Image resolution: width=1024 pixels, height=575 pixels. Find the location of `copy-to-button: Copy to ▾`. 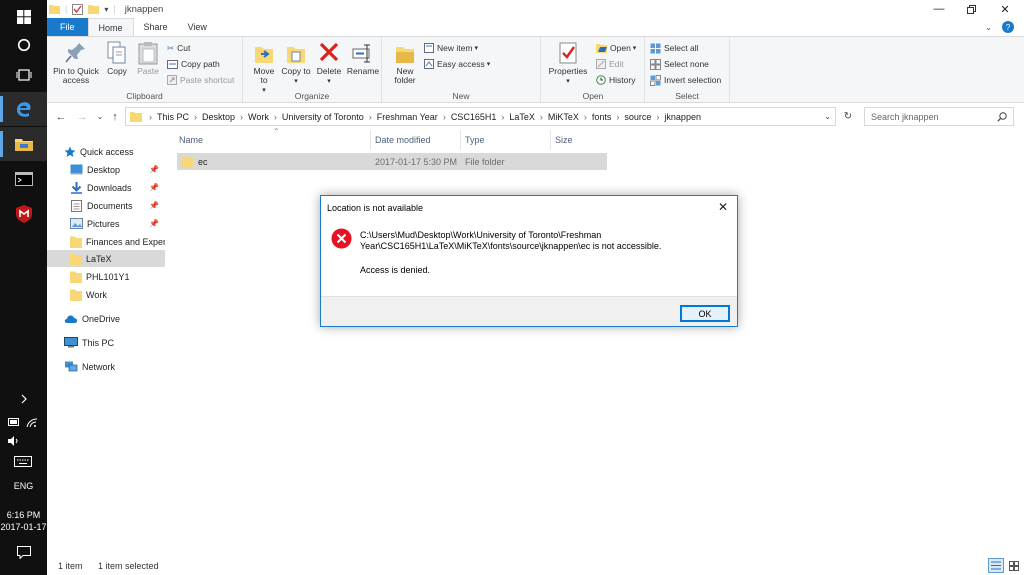

copy-to-button: Copy to ▾ is located at coordinates (296, 63).